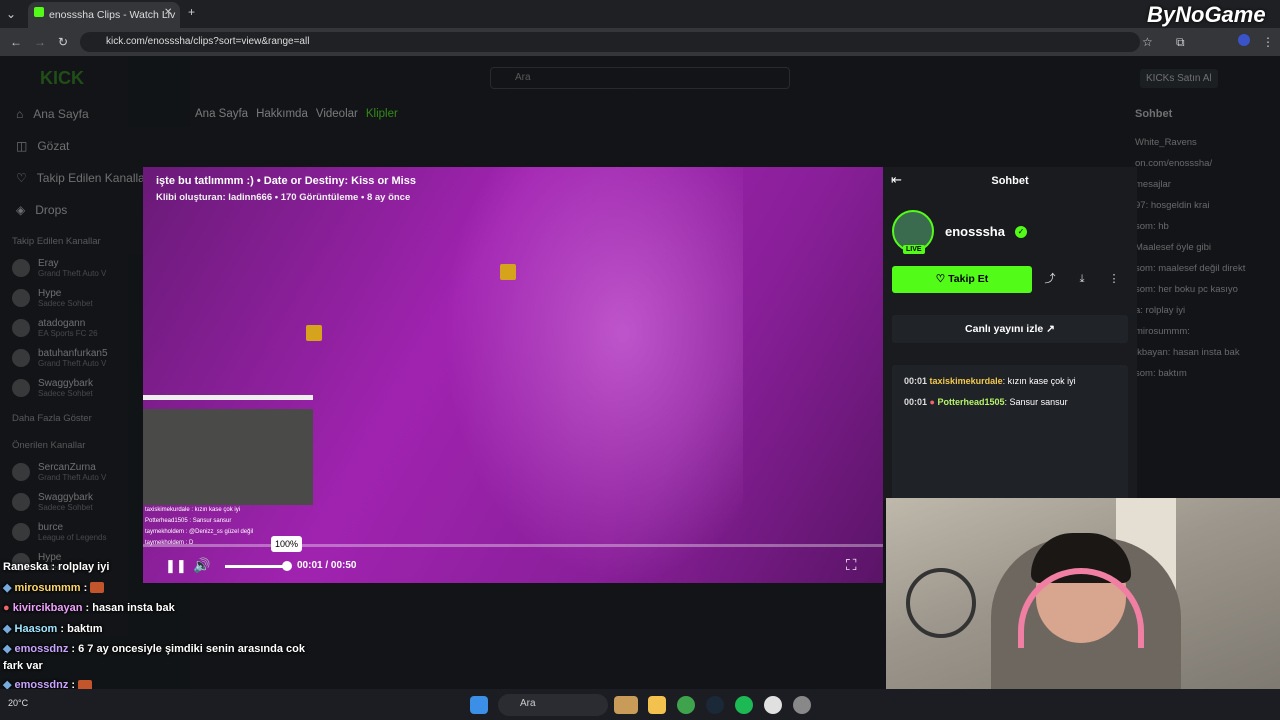 This screenshot has width=1280, height=720. Describe the element at coordinates (851, 565) in the screenshot. I see `fullscreen-icon: ⛶` at that location.